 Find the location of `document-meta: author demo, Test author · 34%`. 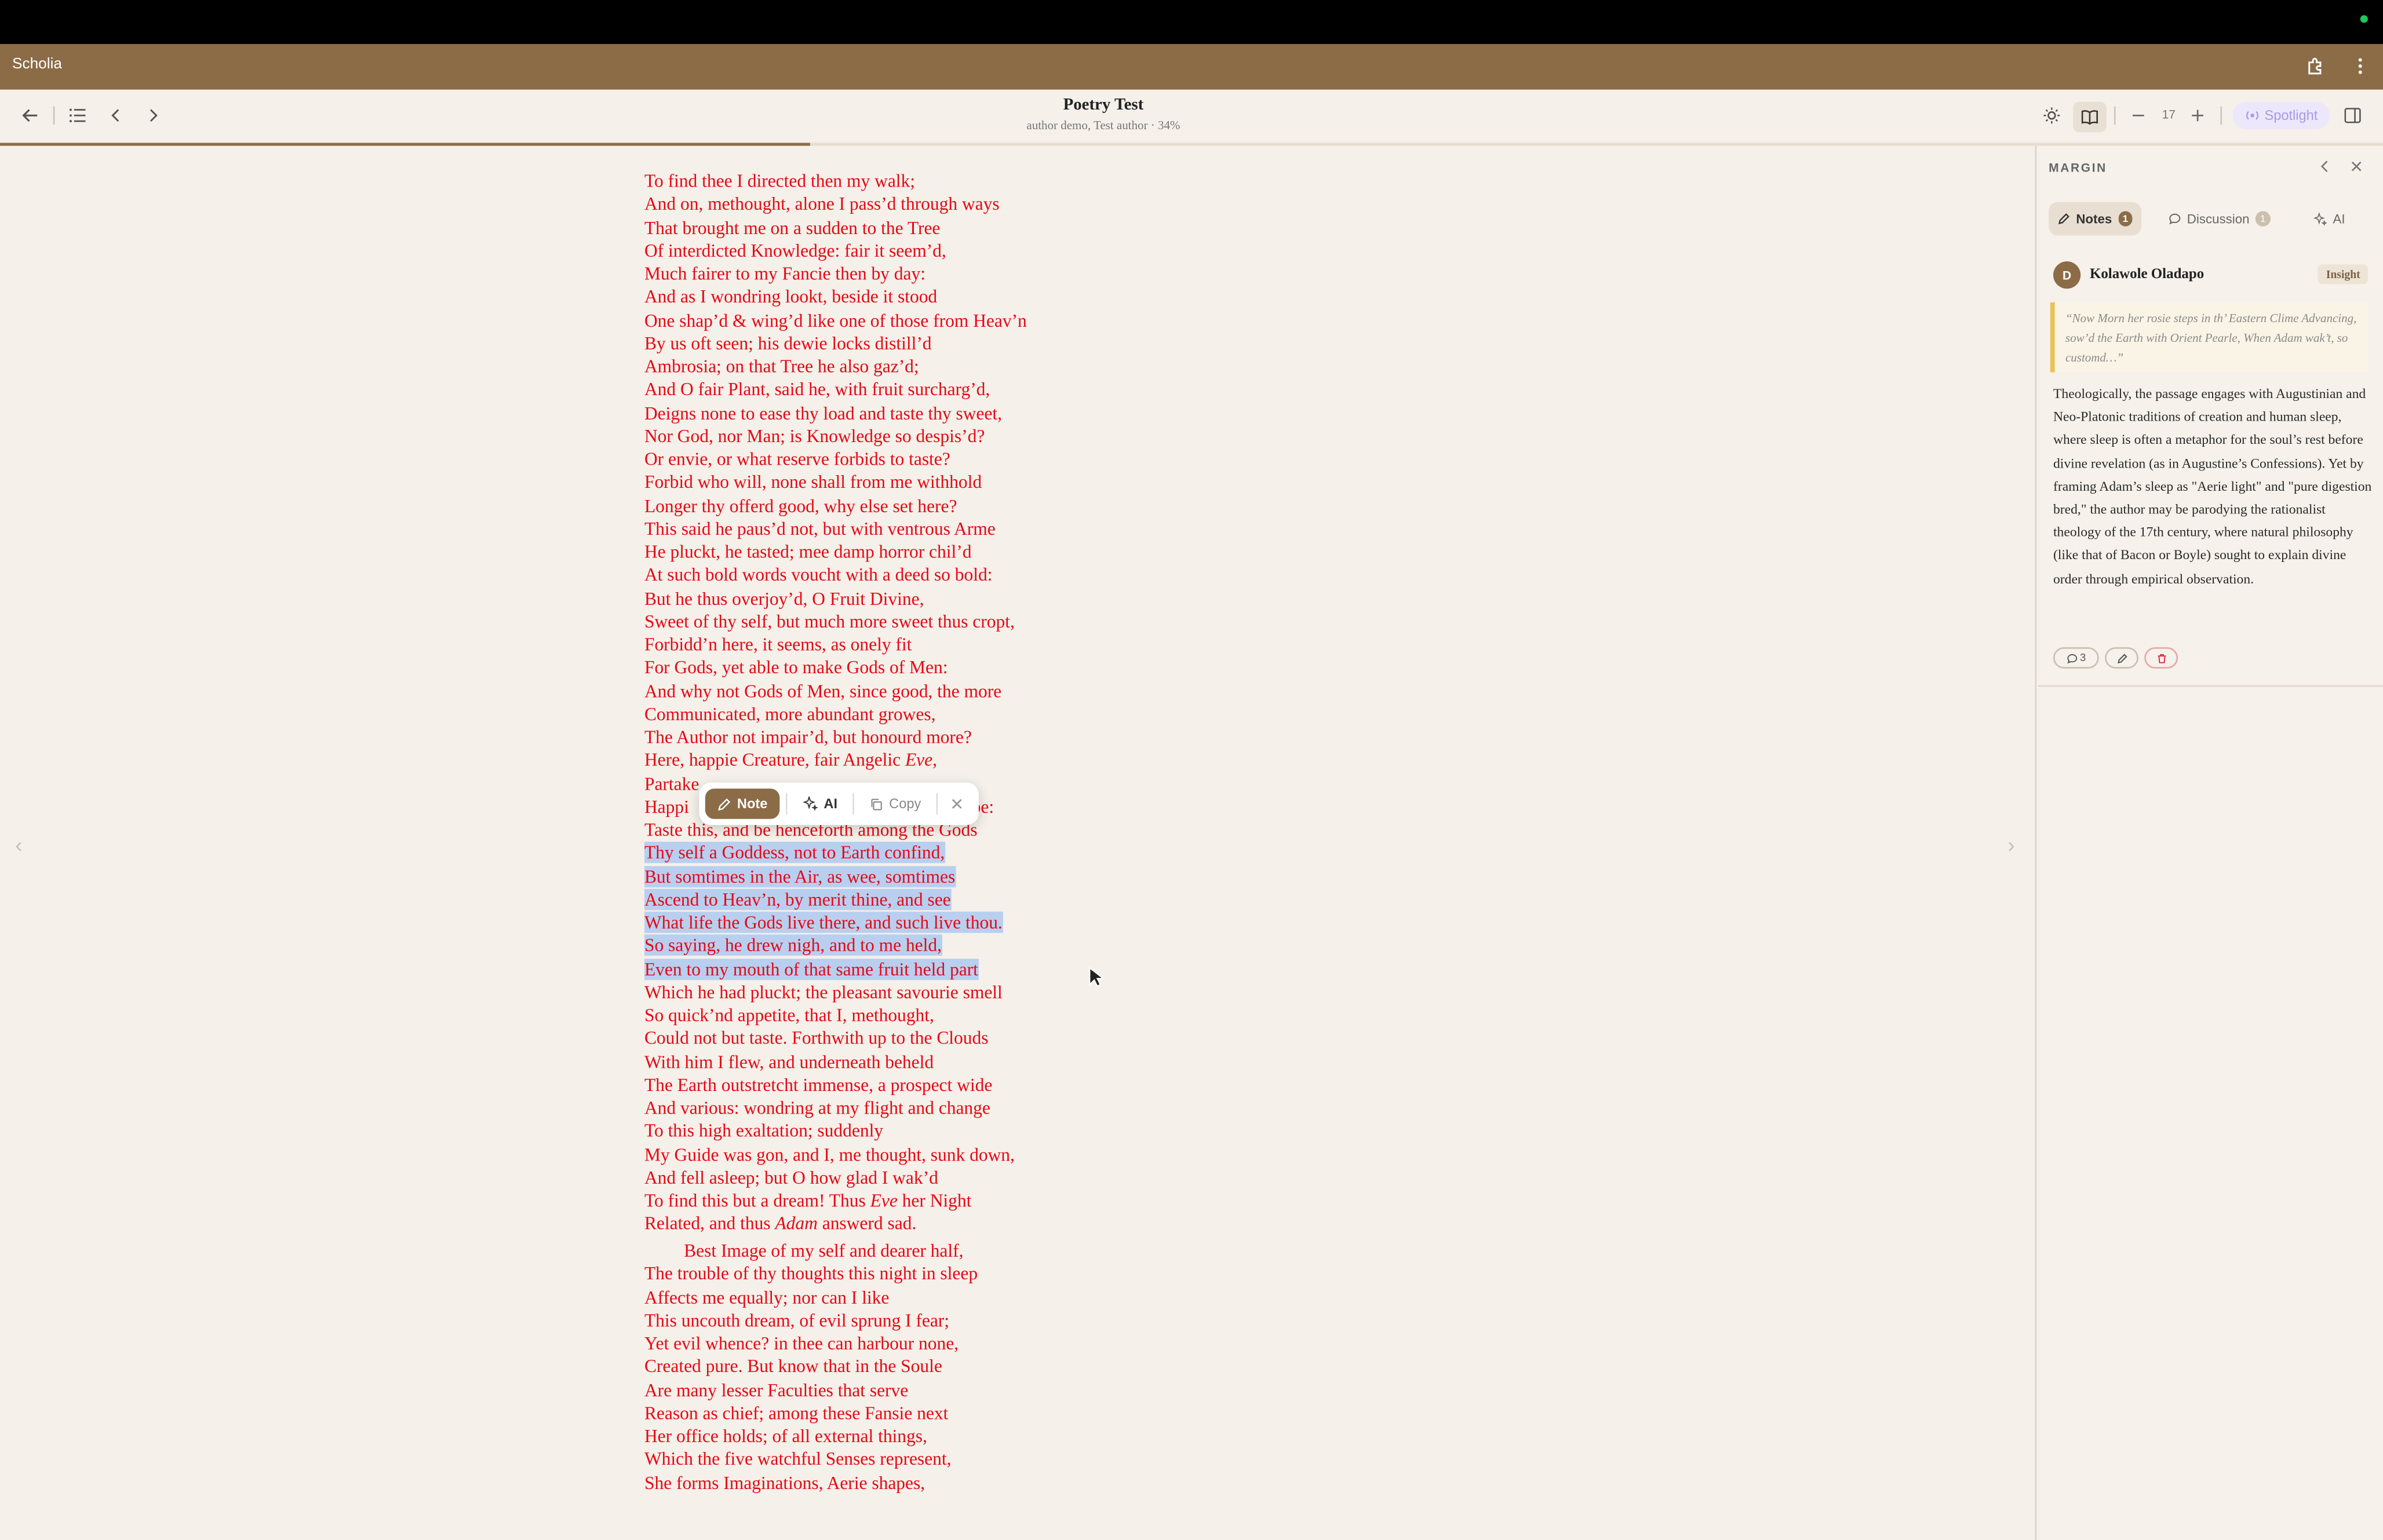

document-meta: author demo, Test author · 34% is located at coordinates (1103, 125).